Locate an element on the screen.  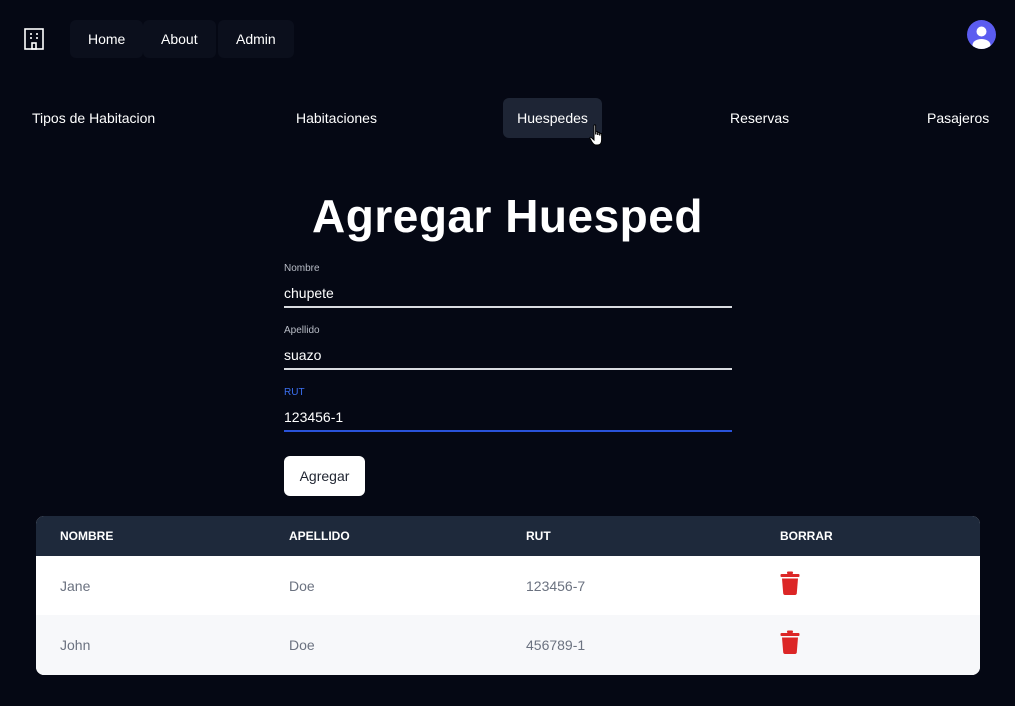
page-title: Agregar Huesped is located at coordinates (507, 216).